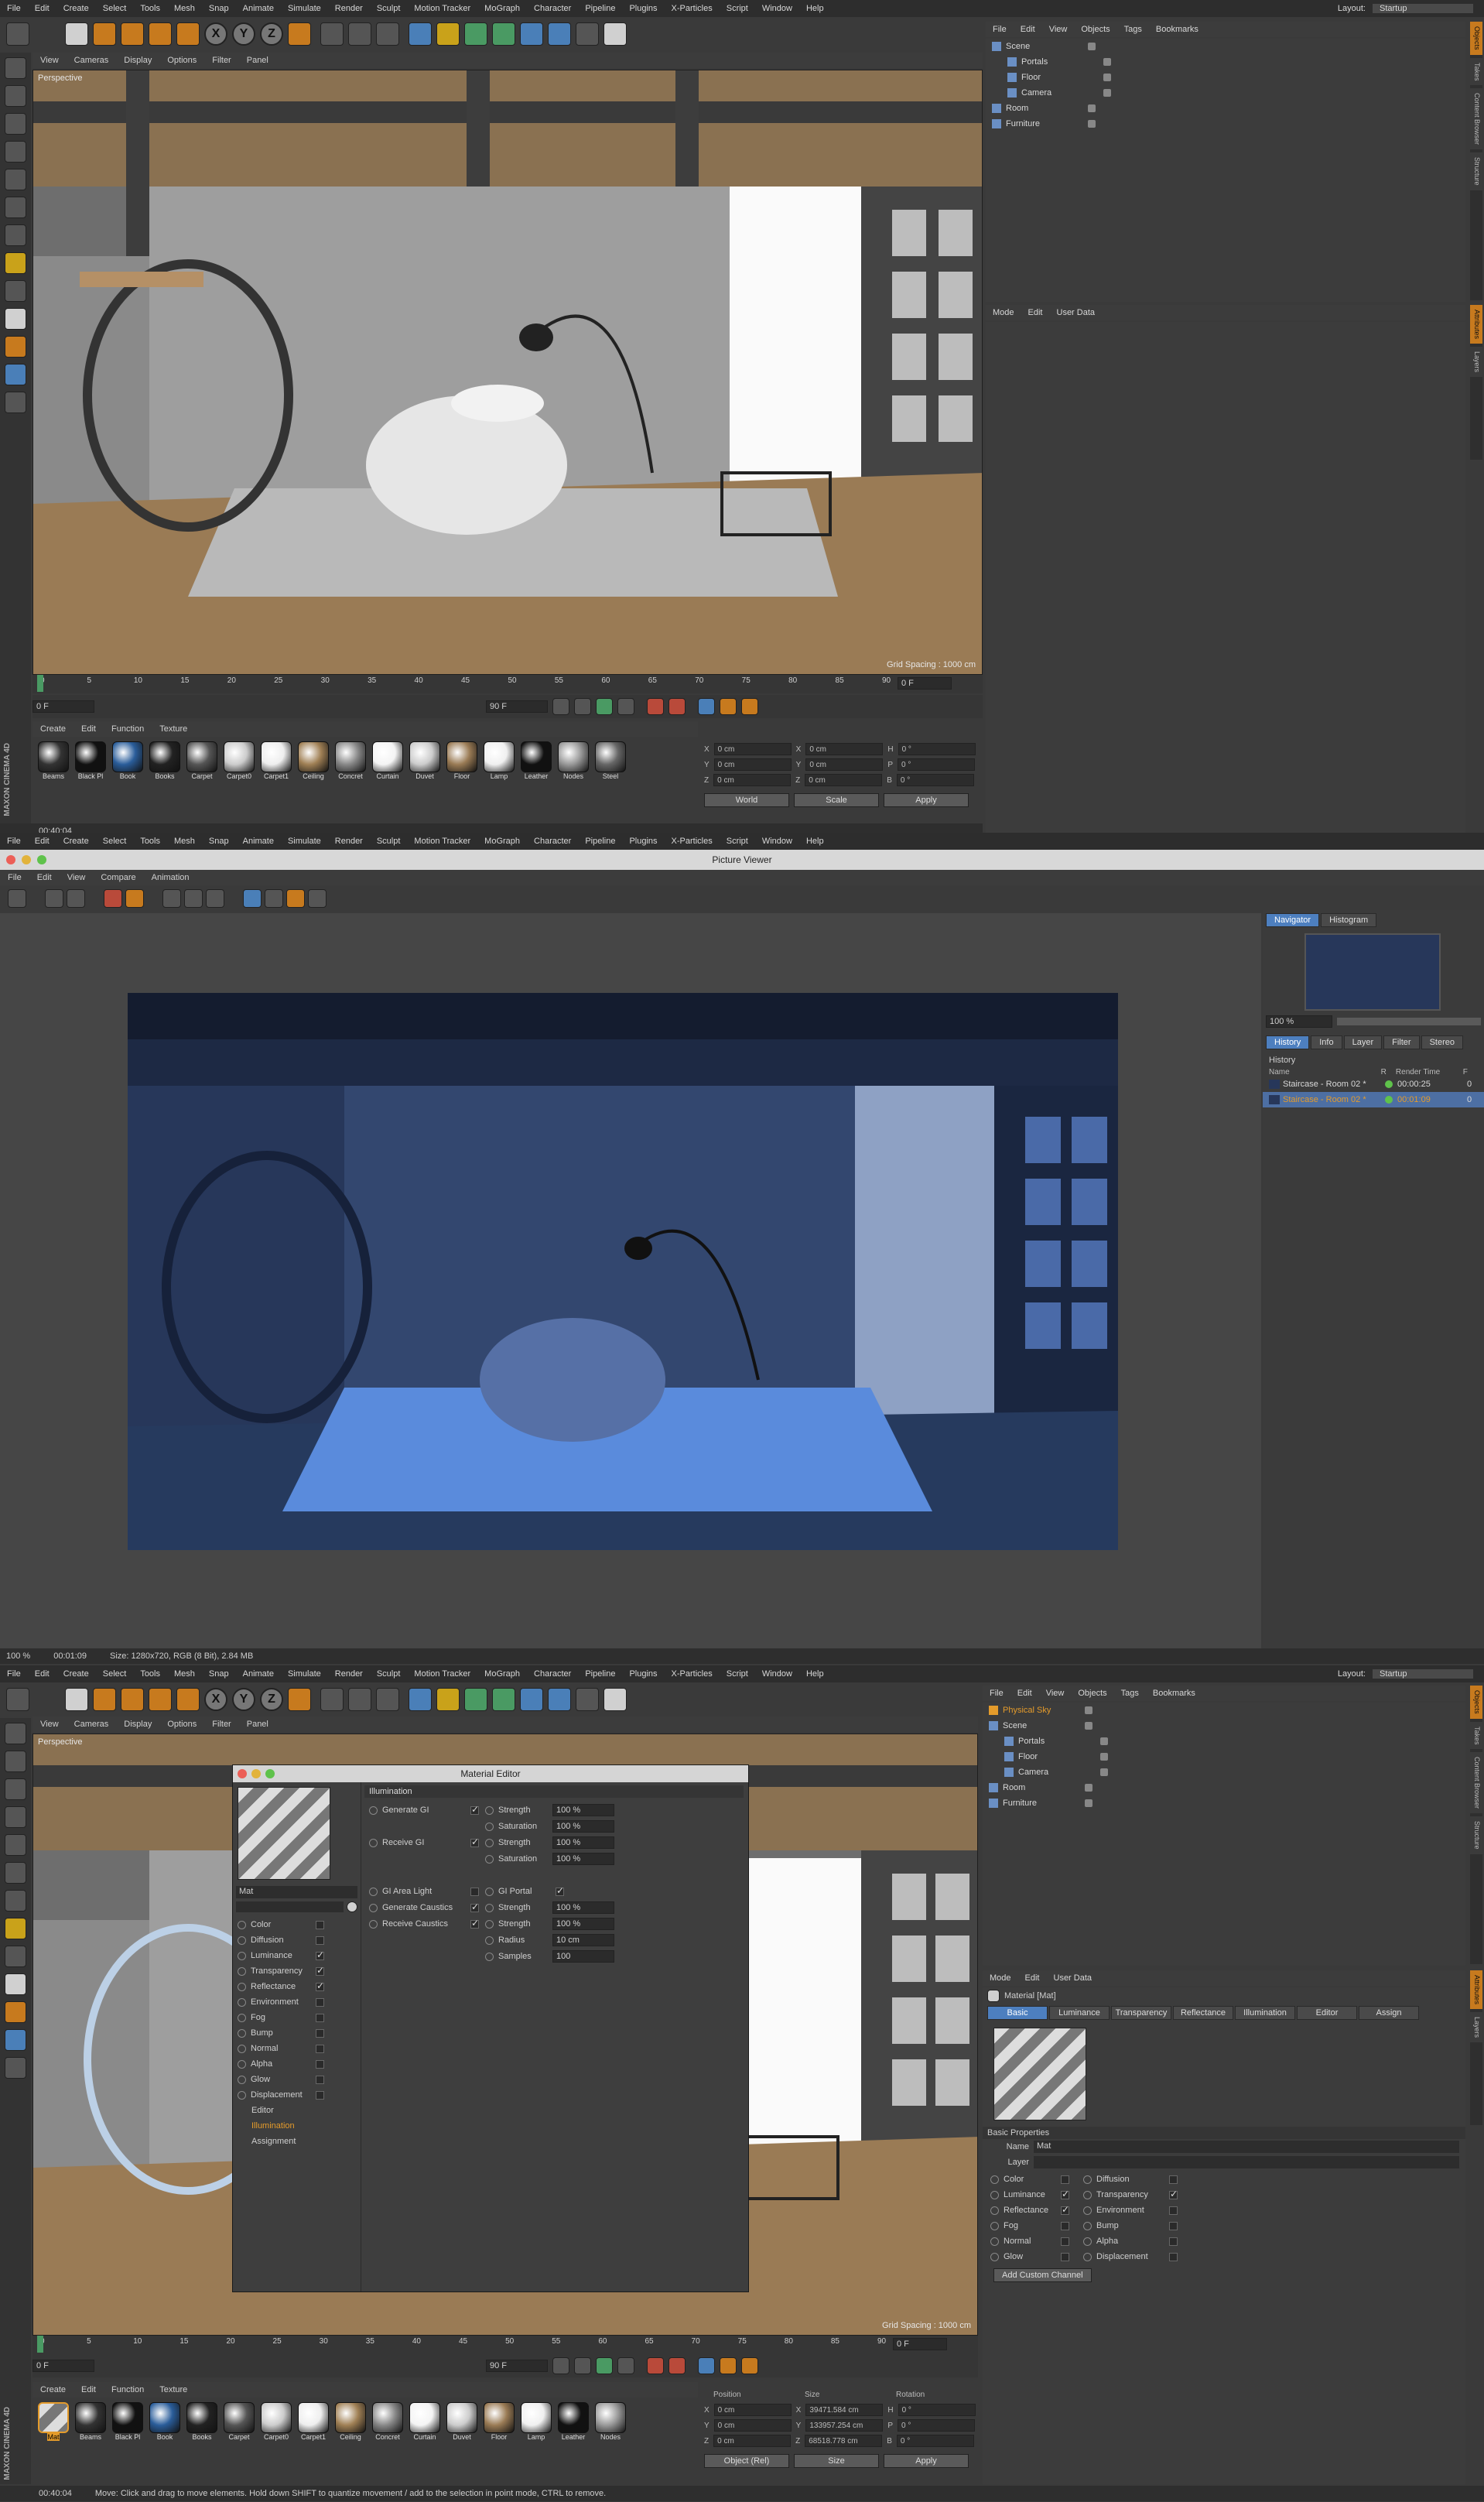 The image size is (1484, 2502). I want to click on me-channel-normal: Normal, so click(297, 2048).